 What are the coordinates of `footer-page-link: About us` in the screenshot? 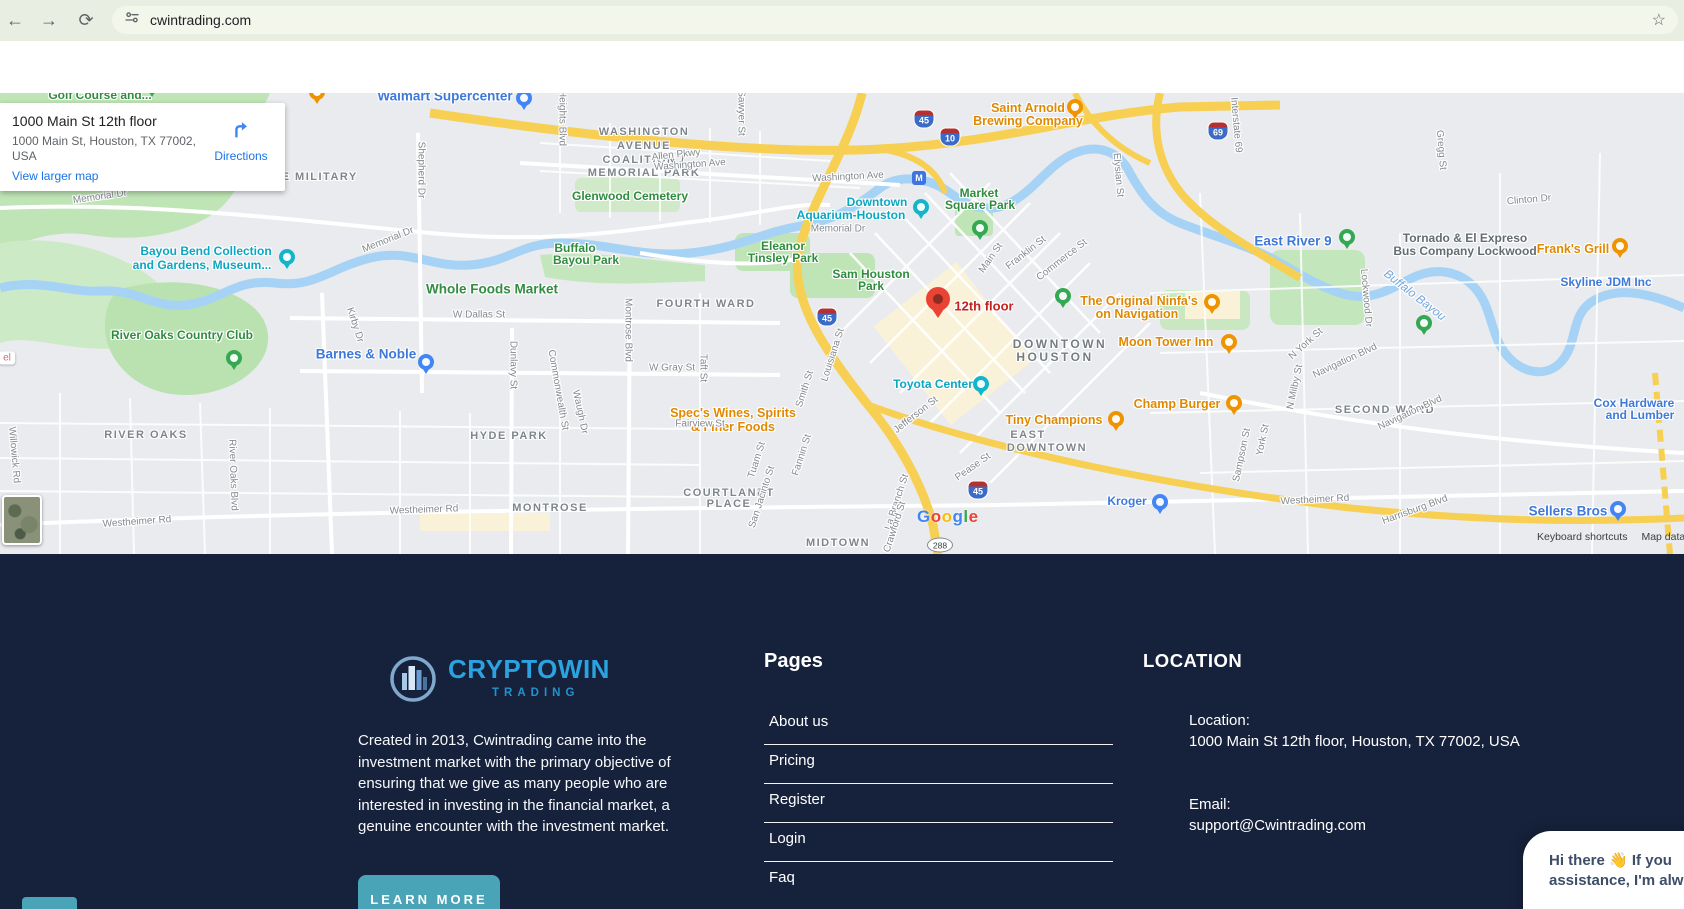 It's located at (938, 725).